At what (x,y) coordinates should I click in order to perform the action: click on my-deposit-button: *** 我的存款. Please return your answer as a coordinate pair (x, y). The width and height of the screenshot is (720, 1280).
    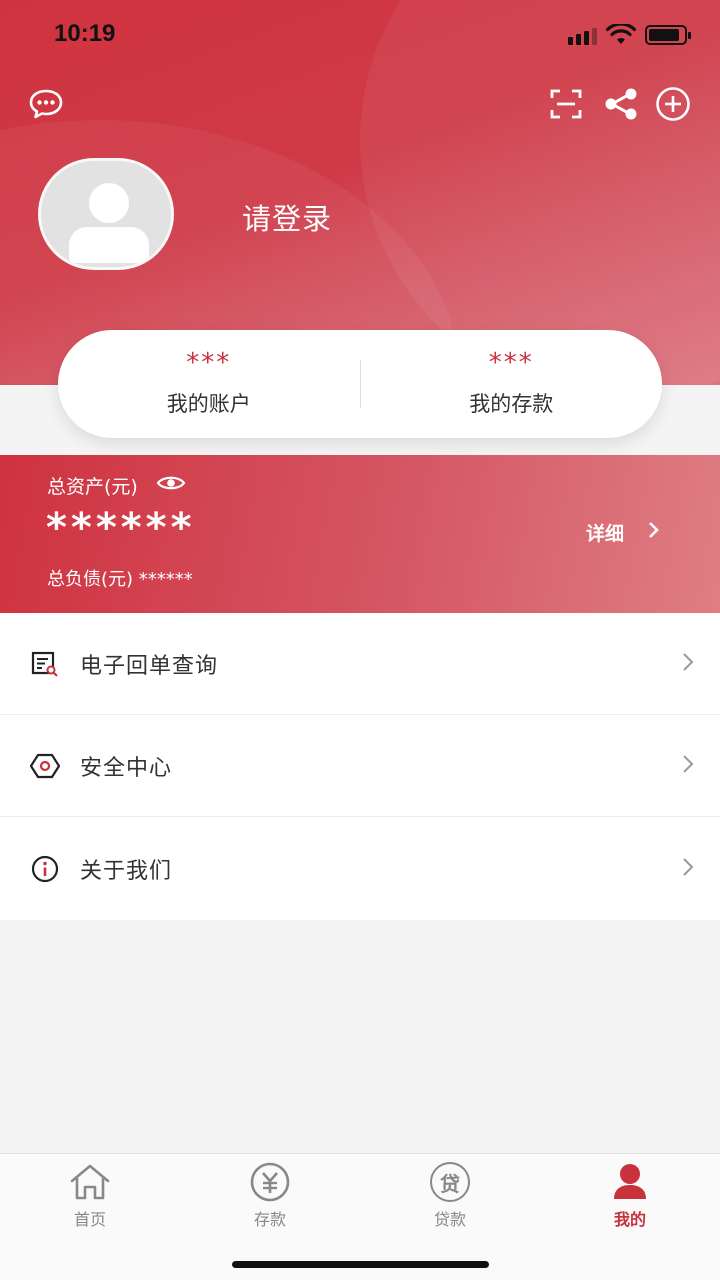
    Looking at the image, I should click on (512, 384).